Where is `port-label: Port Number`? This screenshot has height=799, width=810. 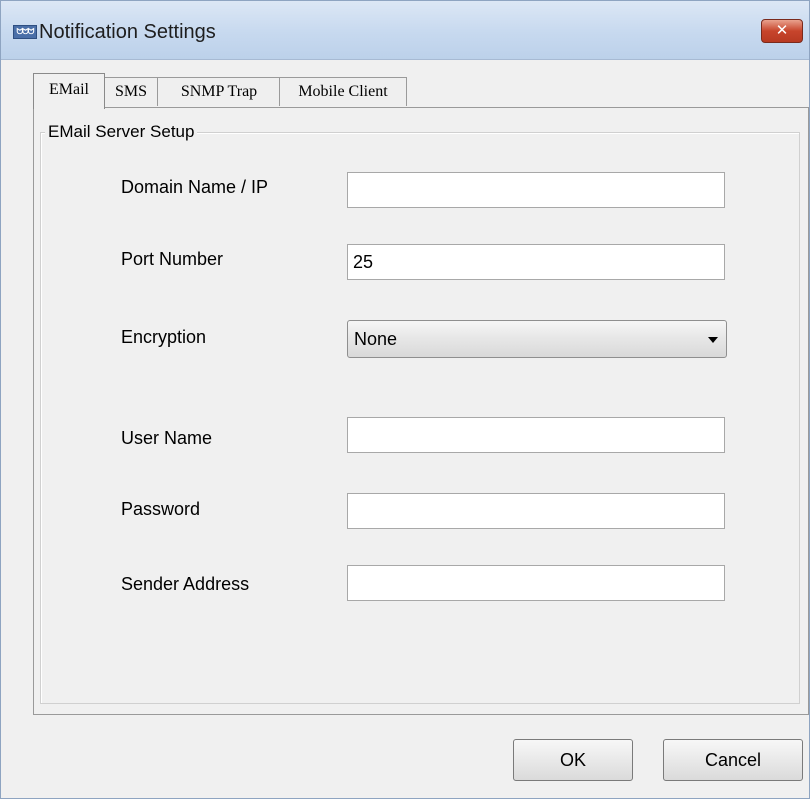
port-label: Port Number is located at coordinates (172, 259).